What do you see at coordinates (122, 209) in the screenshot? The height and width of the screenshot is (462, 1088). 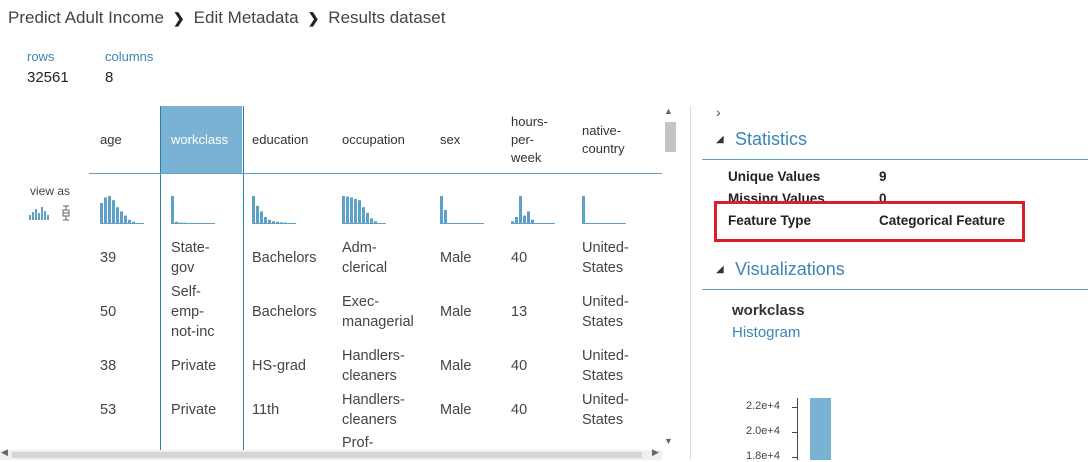 I see `column-sparkline-age` at bounding box center [122, 209].